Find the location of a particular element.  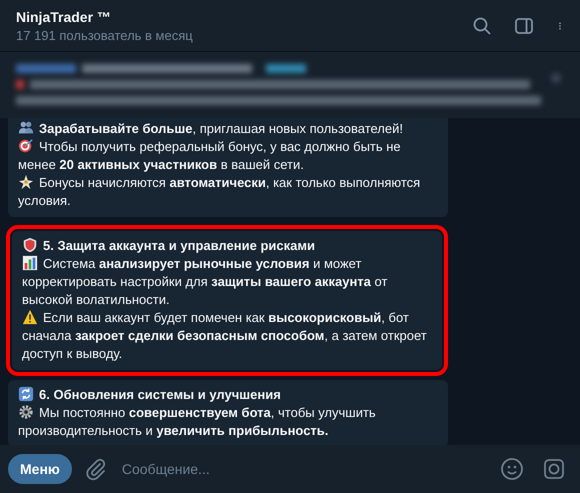

paperclip-icon is located at coordinates (96, 469).